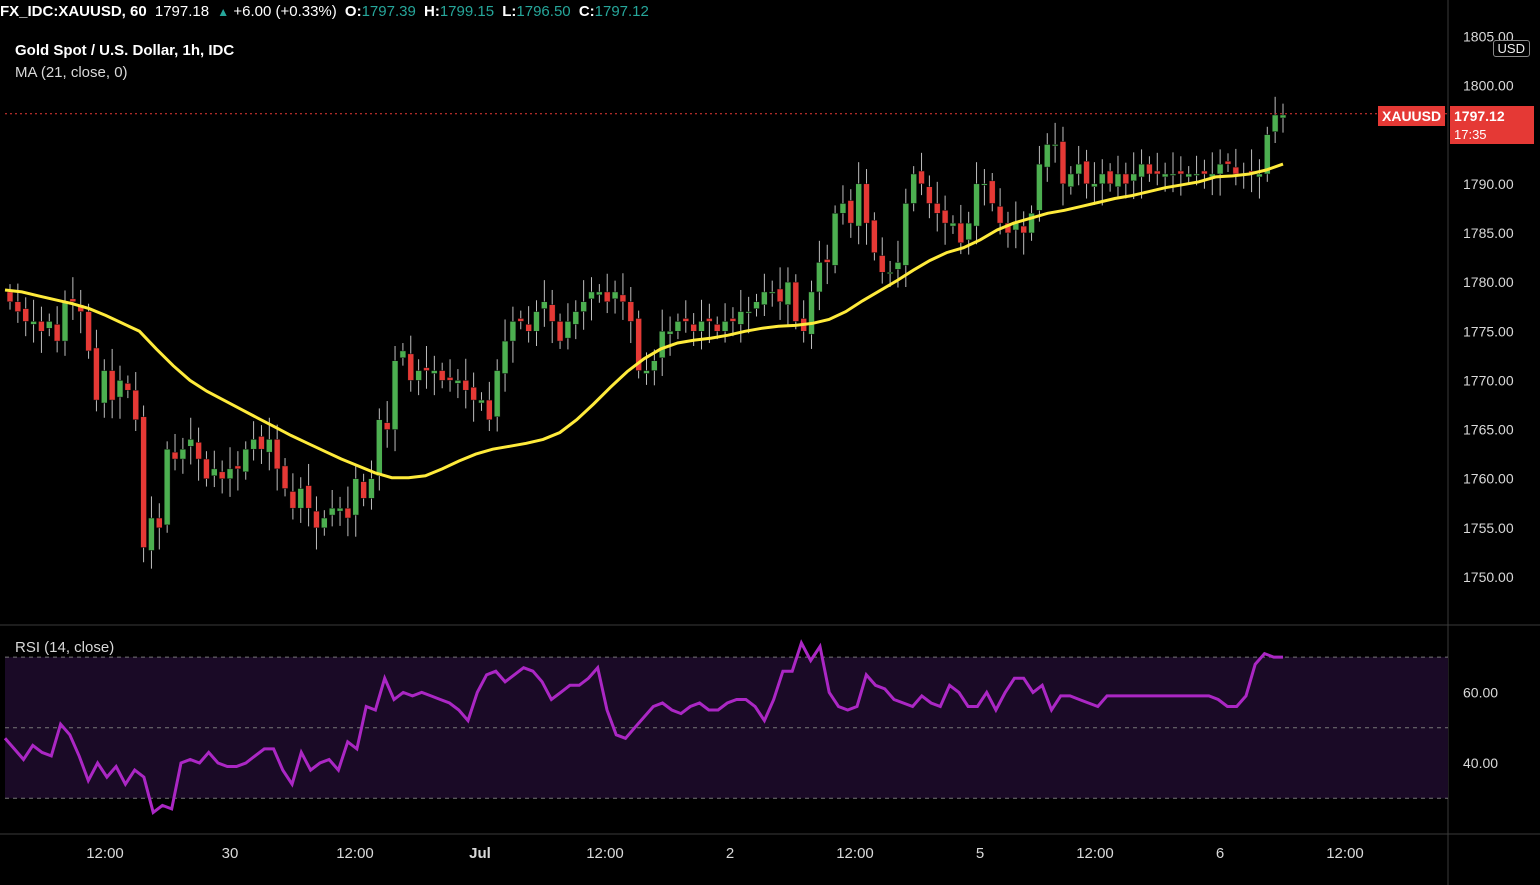 The width and height of the screenshot is (1540, 885). Describe the element at coordinates (1488, 86) in the screenshot. I see `price-tick-label: 1800.00` at that location.